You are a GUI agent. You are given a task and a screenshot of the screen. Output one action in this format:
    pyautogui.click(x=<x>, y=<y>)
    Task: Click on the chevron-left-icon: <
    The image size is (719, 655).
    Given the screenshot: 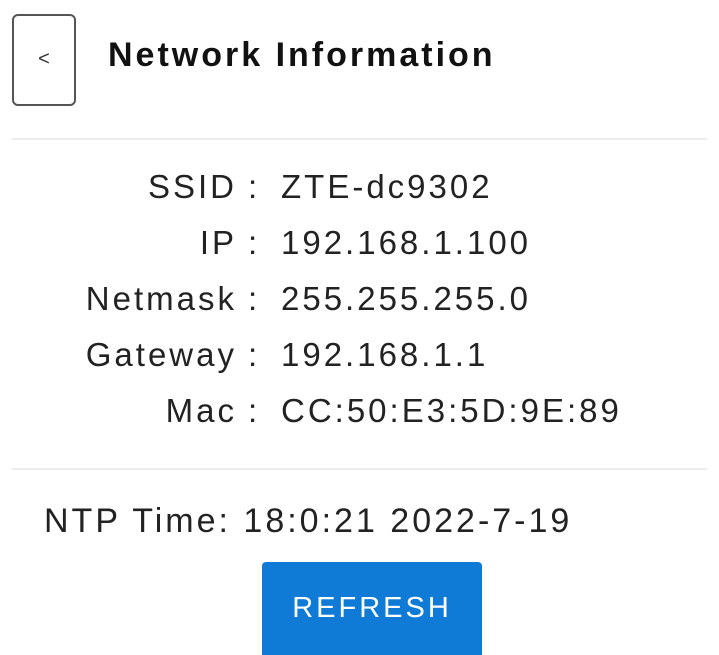 What is the action you would take?
    pyautogui.click(x=44, y=59)
    